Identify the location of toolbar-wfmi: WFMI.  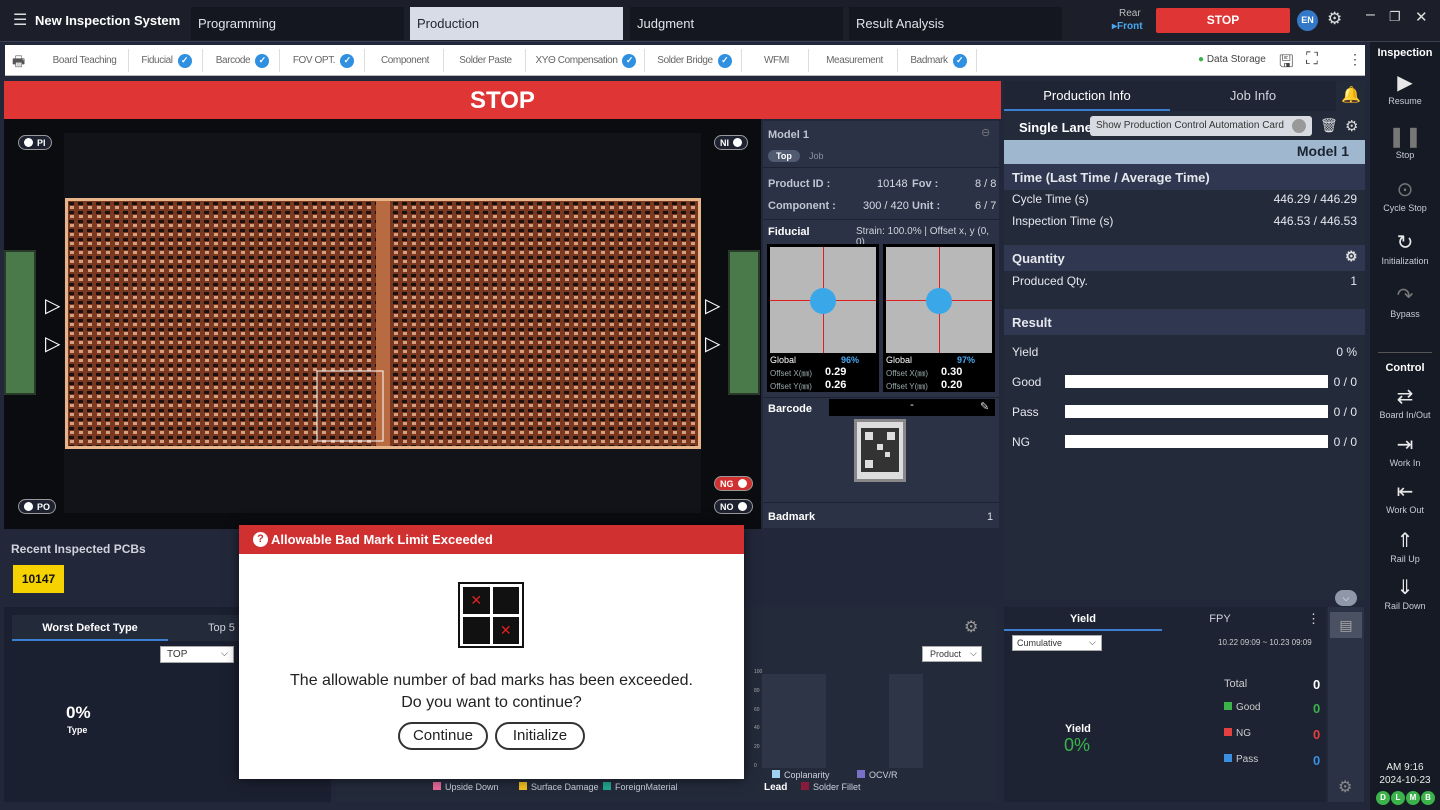
(777, 60).